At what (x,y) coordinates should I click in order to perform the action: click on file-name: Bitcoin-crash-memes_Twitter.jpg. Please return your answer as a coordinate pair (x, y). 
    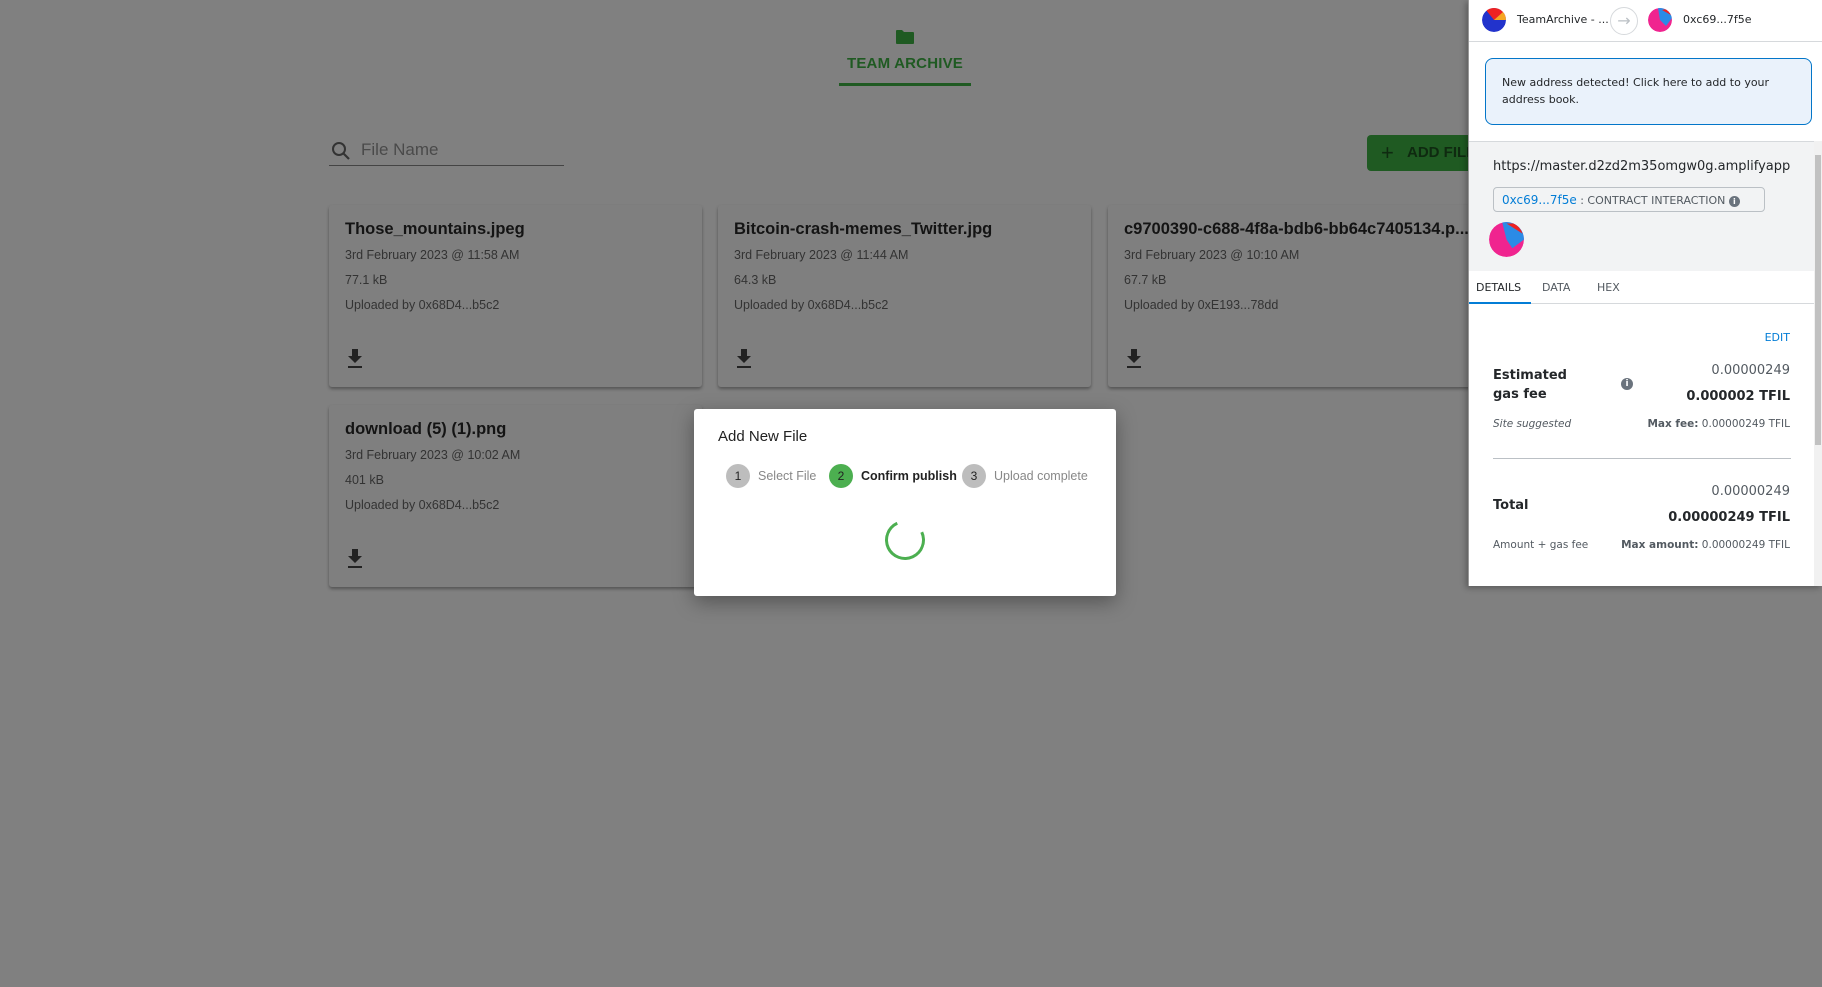
    Looking at the image, I should click on (863, 229).